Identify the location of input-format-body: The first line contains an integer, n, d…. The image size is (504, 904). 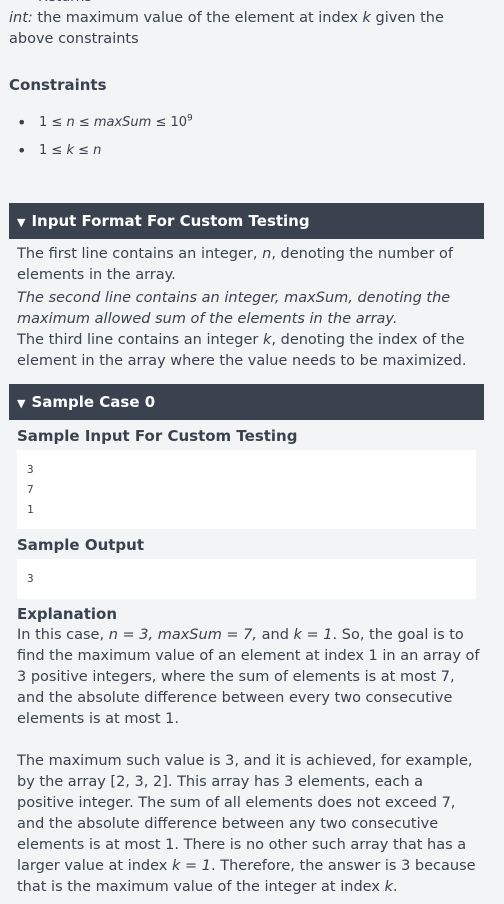
(248, 308).